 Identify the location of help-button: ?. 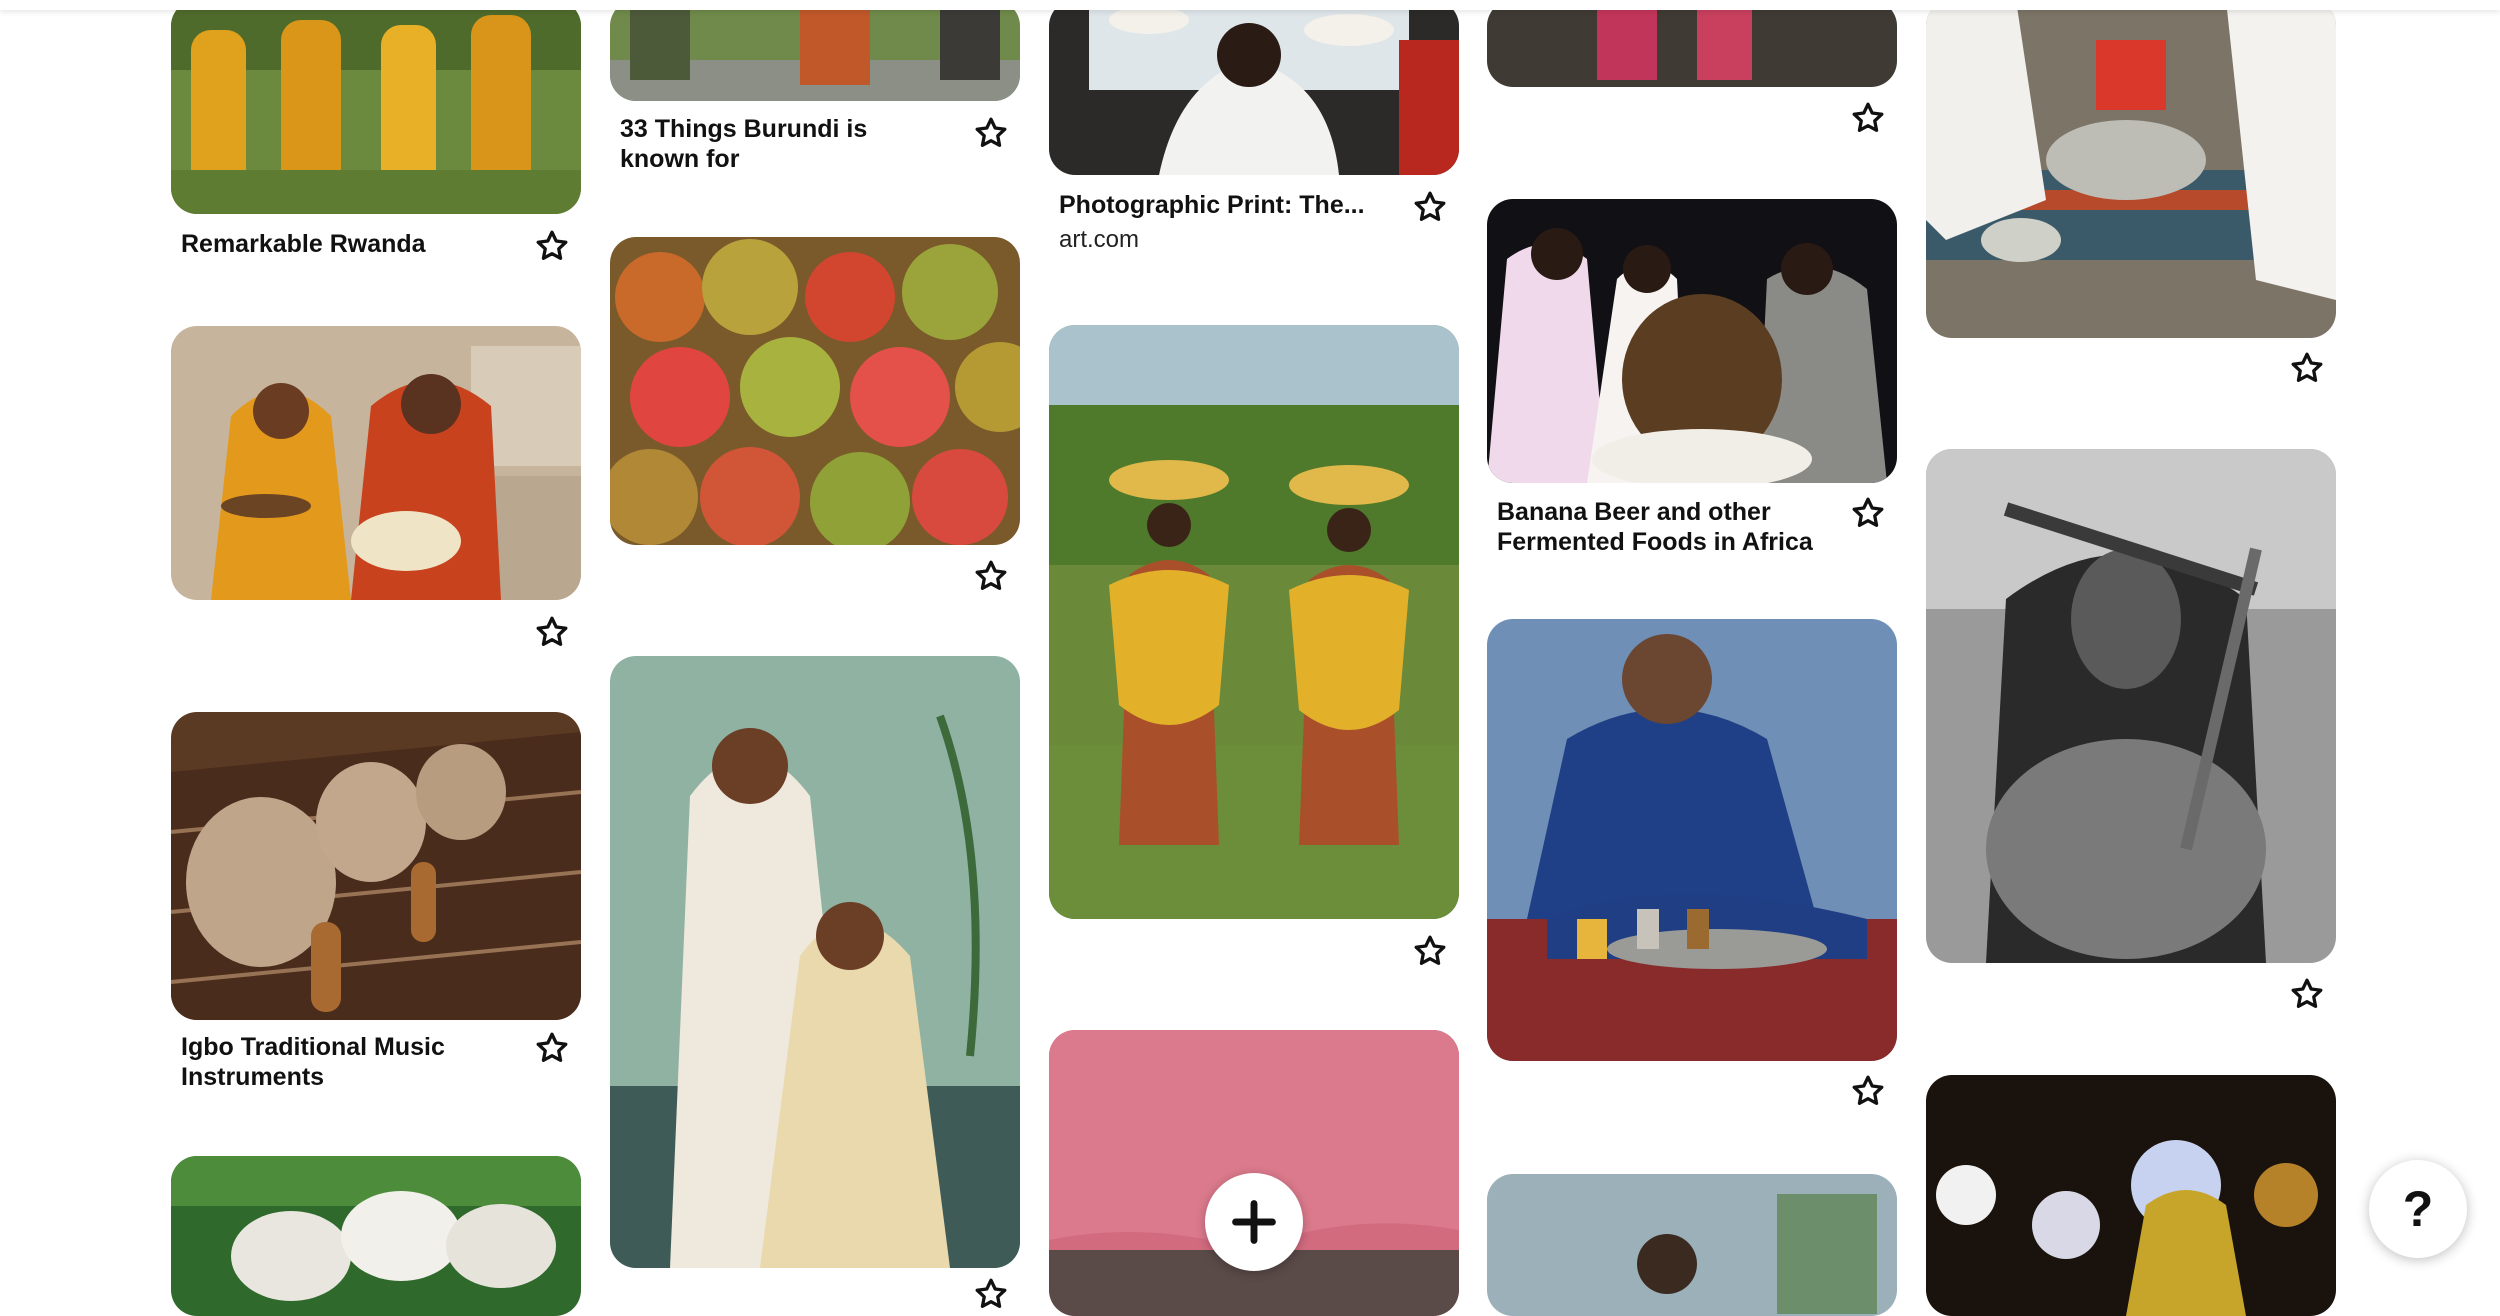
(2418, 1209).